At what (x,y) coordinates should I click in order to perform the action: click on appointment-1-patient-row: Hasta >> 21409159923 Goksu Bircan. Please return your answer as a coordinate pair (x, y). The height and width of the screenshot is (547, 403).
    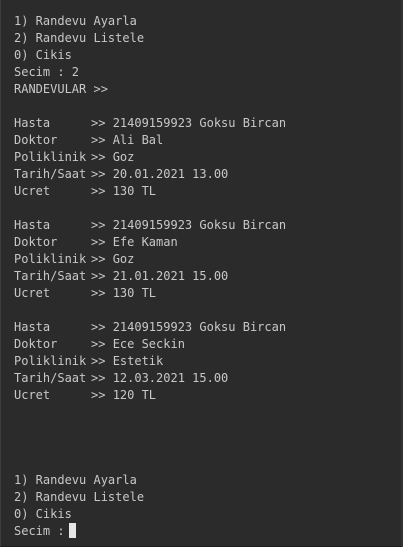
    Looking at the image, I should click on (150, 123).